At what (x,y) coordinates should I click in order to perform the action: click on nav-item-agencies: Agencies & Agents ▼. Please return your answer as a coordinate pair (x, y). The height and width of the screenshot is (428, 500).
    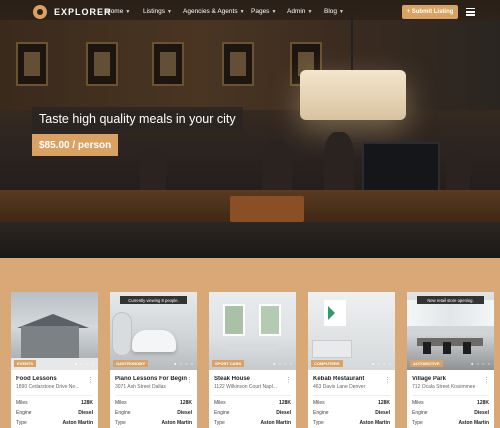
    Looking at the image, I should click on (214, 11).